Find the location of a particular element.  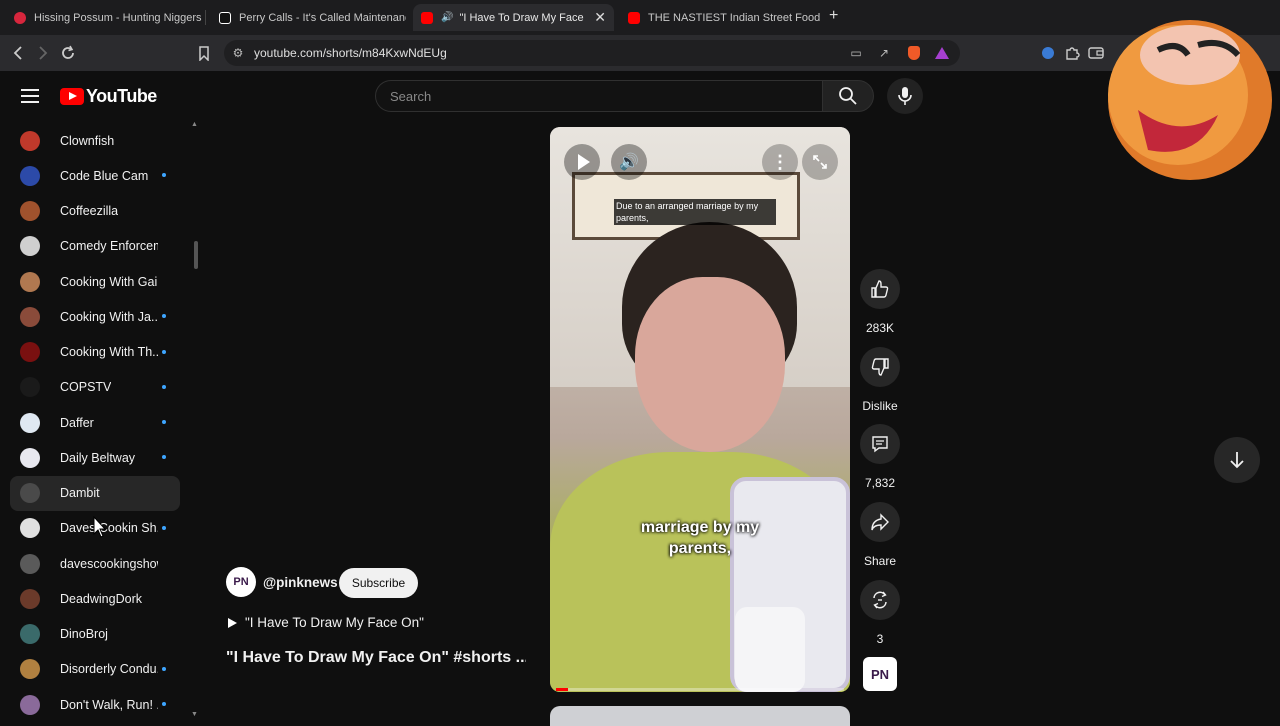

sound-title: "I Have To Draw My Face On" is located at coordinates (334, 622).